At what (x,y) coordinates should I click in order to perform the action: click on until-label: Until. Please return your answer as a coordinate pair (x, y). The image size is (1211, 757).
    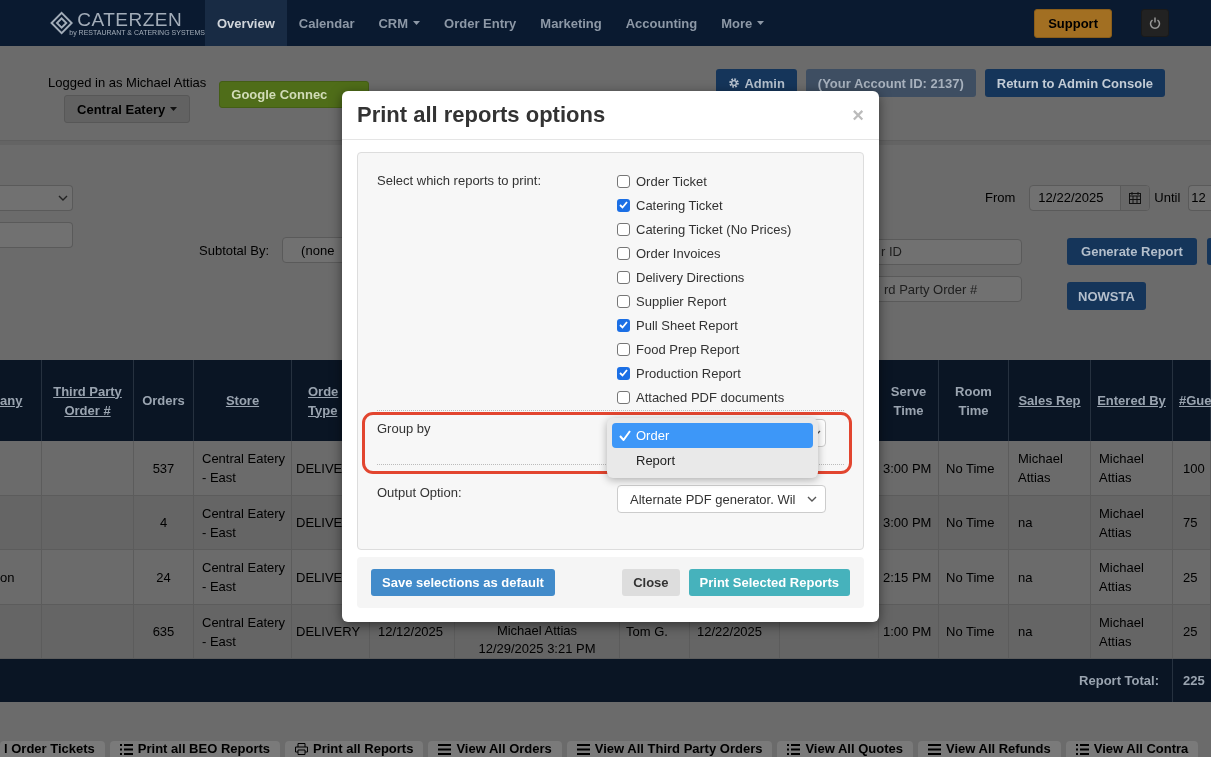
    Looking at the image, I should click on (1167, 197).